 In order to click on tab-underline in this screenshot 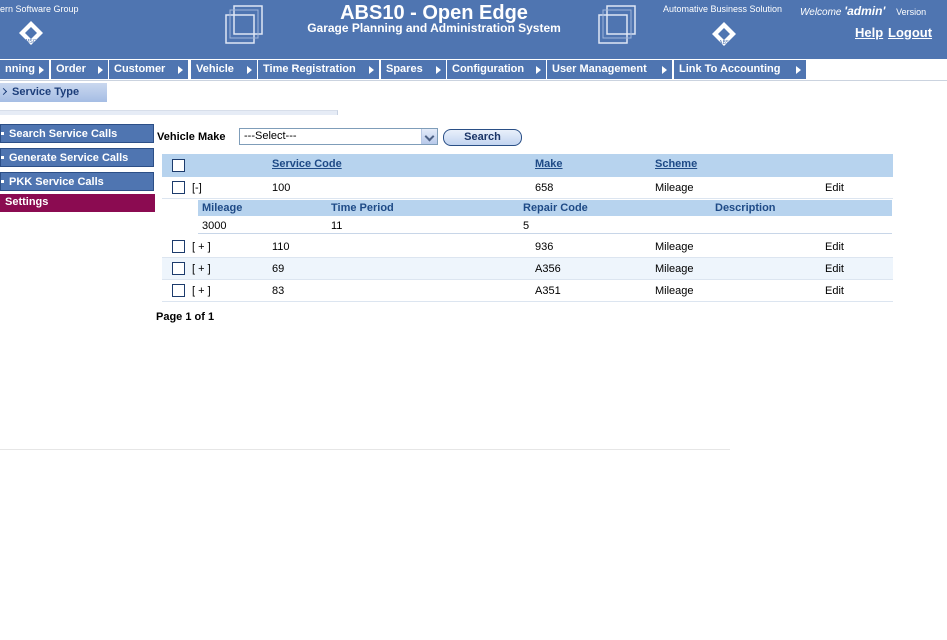, I will do `click(169, 112)`.